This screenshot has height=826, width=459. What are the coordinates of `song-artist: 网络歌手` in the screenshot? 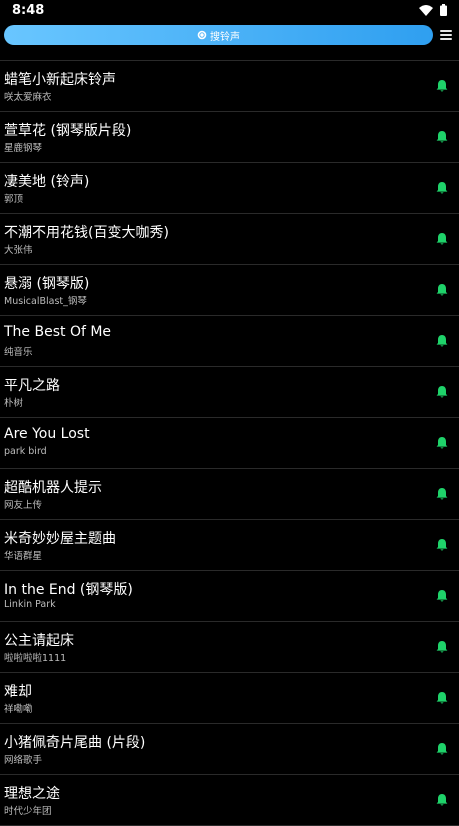 It's located at (23, 760).